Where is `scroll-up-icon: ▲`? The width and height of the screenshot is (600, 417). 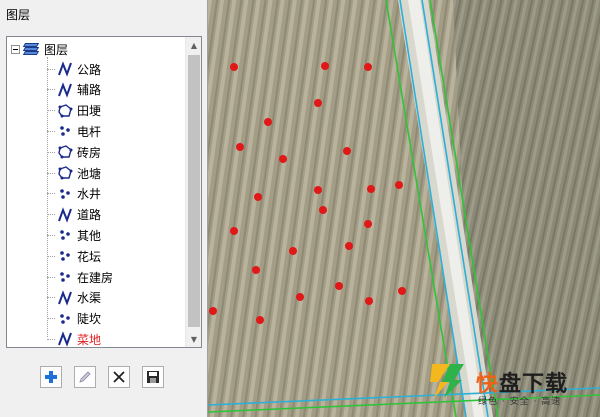
scroll-up-icon: ▲ is located at coordinates (193, 45).